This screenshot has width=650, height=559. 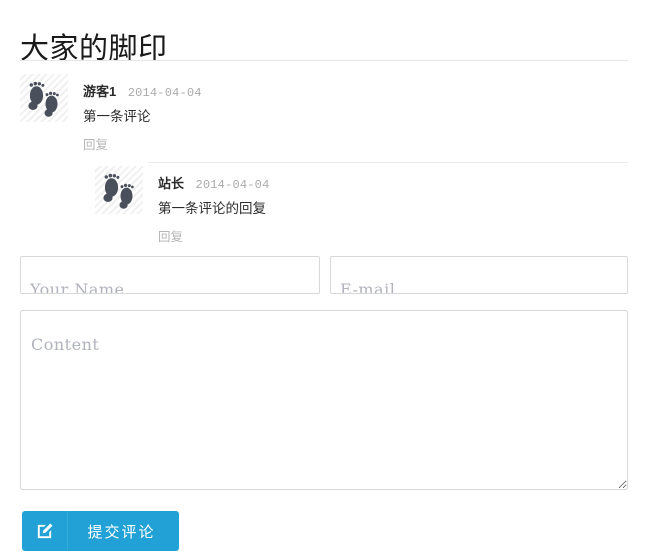 What do you see at coordinates (100, 91) in the screenshot?
I see `comment-author: 游客1` at bounding box center [100, 91].